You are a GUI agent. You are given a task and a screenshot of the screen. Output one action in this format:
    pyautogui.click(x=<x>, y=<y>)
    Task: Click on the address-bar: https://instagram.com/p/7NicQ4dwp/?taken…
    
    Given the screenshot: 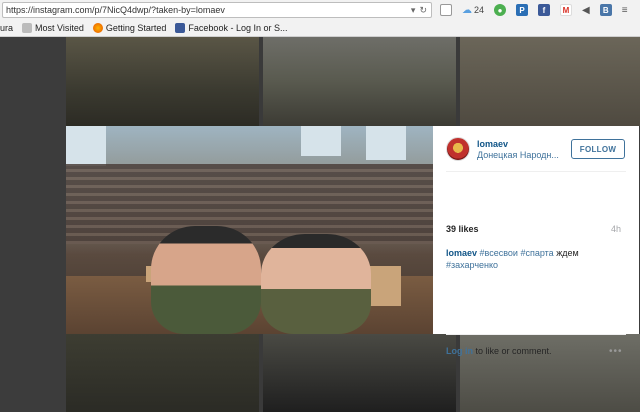 What is the action you would take?
    pyautogui.click(x=217, y=10)
    